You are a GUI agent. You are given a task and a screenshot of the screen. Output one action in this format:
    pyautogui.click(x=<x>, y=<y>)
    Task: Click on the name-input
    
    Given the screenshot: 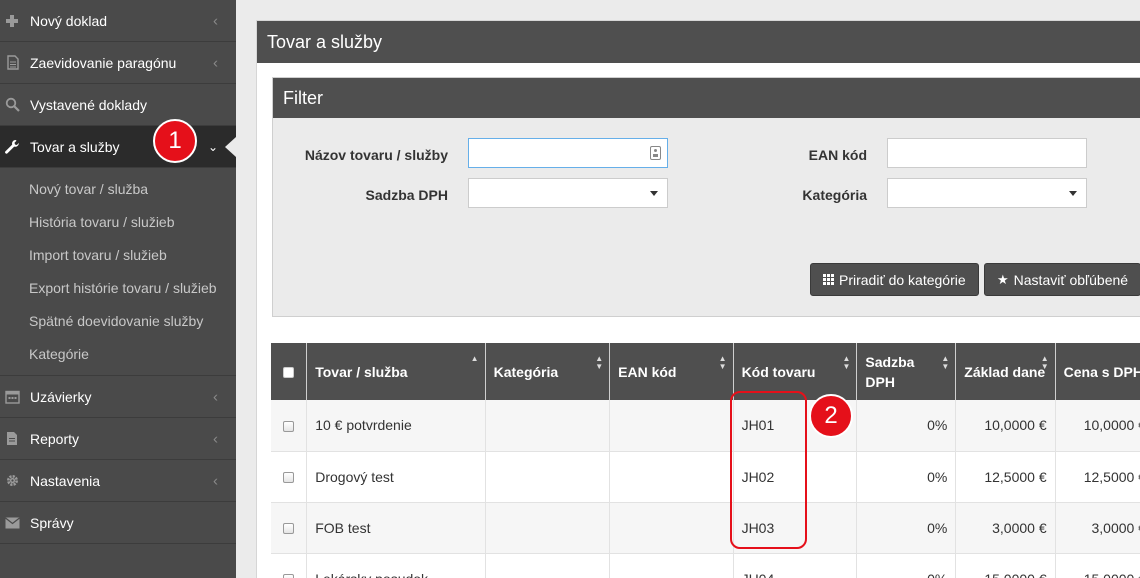 What is the action you would take?
    pyautogui.click(x=568, y=153)
    